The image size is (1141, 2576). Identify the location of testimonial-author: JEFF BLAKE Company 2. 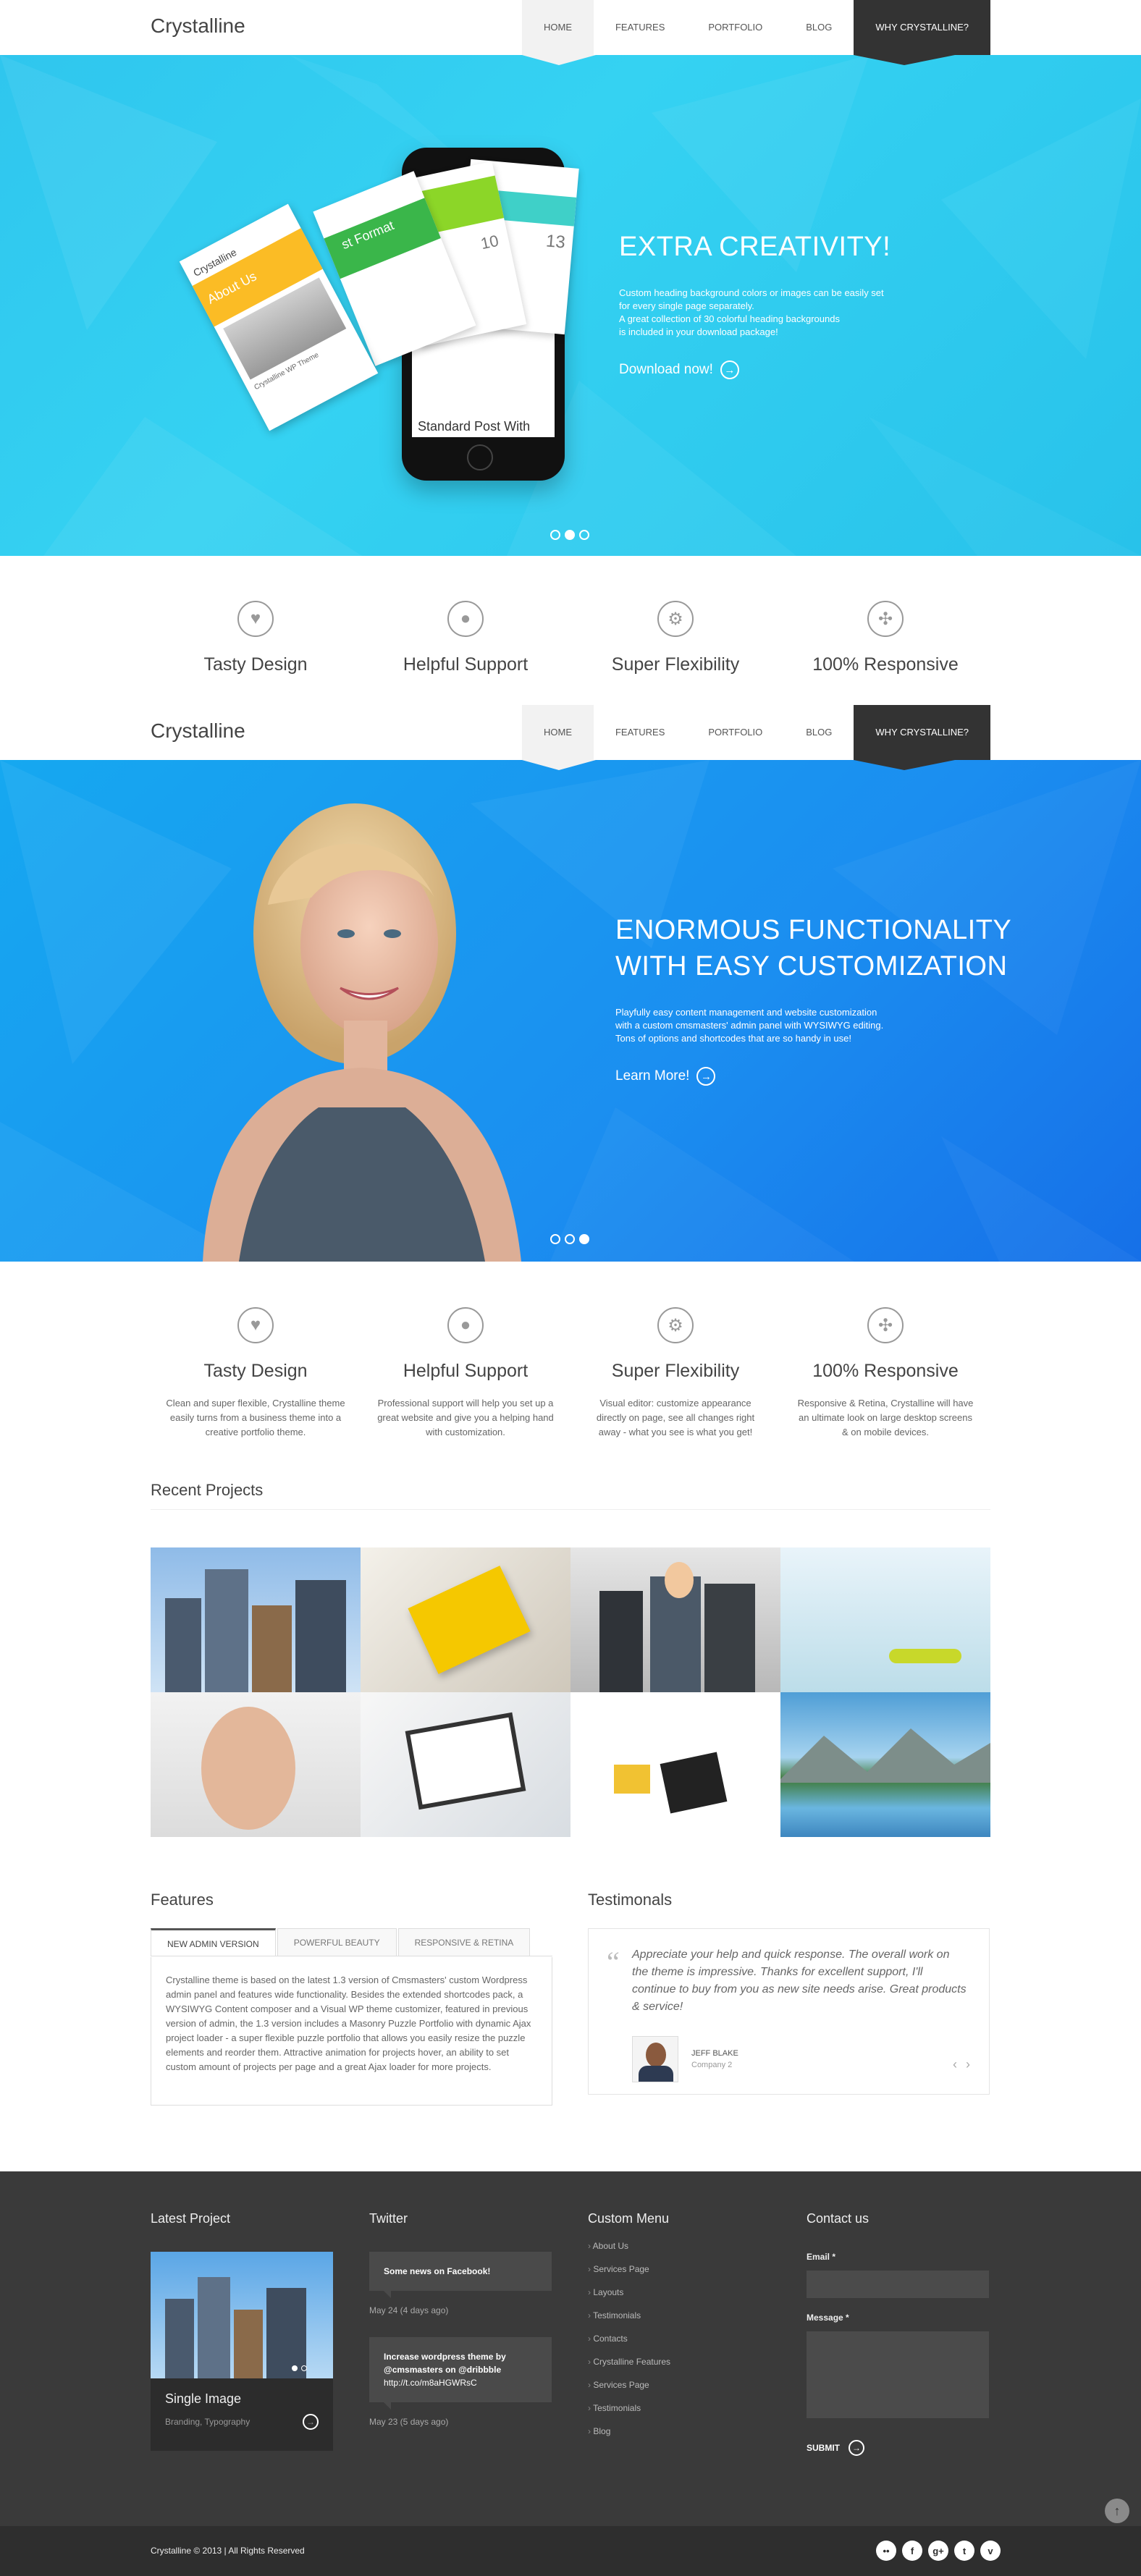
(801, 2059).